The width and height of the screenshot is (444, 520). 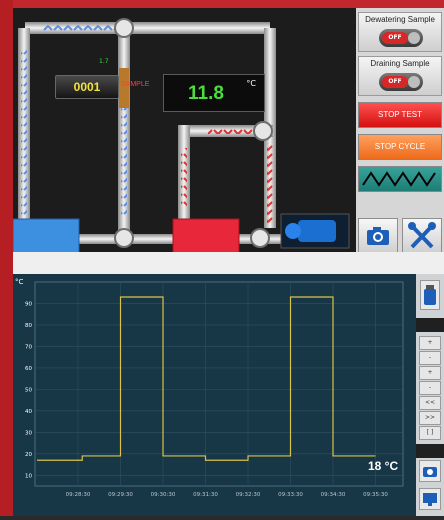 What do you see at coordinates (163, 495) in the screenshot?
I see `x-tick-label: 09:30:30` at bounding box center [163, 495].